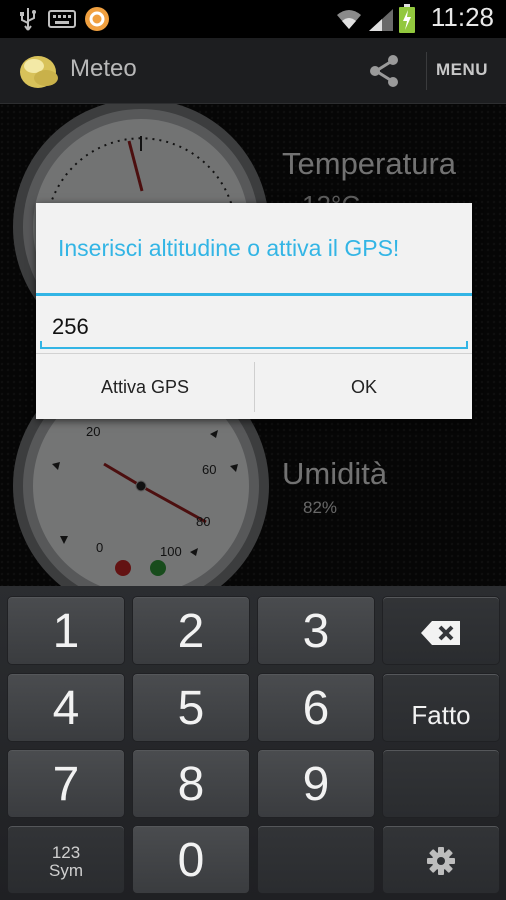 The width and height of the screenshot is (506, 900). What do you see at coordinates (66, 707) in the screenshot?
I see `key-4: 4` at bounding box center [66, 707].